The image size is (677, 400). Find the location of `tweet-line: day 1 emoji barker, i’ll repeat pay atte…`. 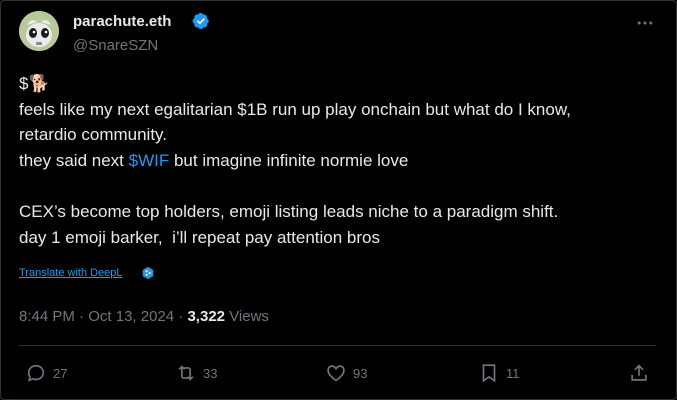

tweet-line: day 1 emoji barker, i’ll repeat pay atte… is located at coordinates (199, 237).